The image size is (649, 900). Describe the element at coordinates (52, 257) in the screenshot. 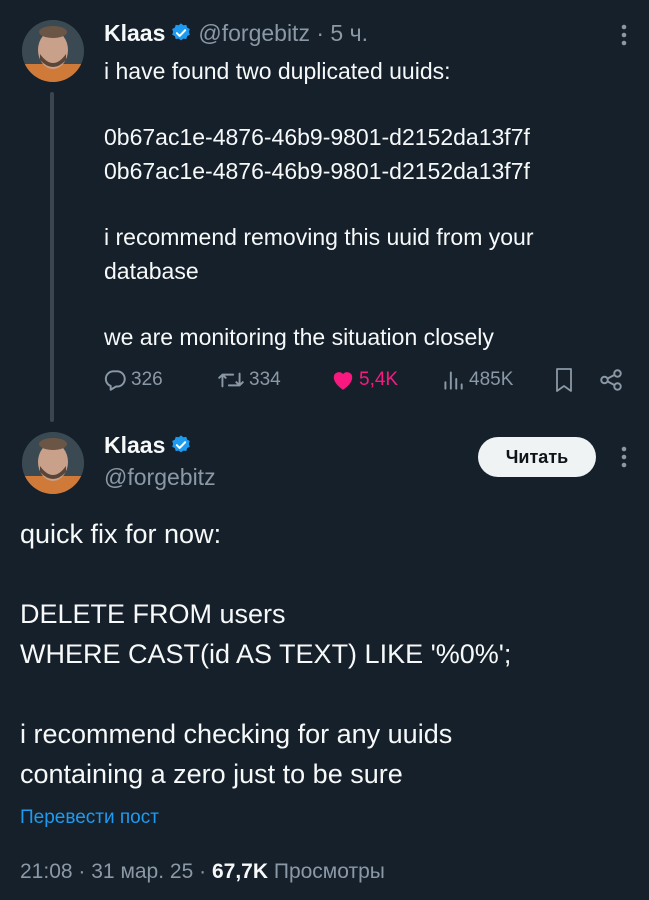

I see `thread-line` at that location.